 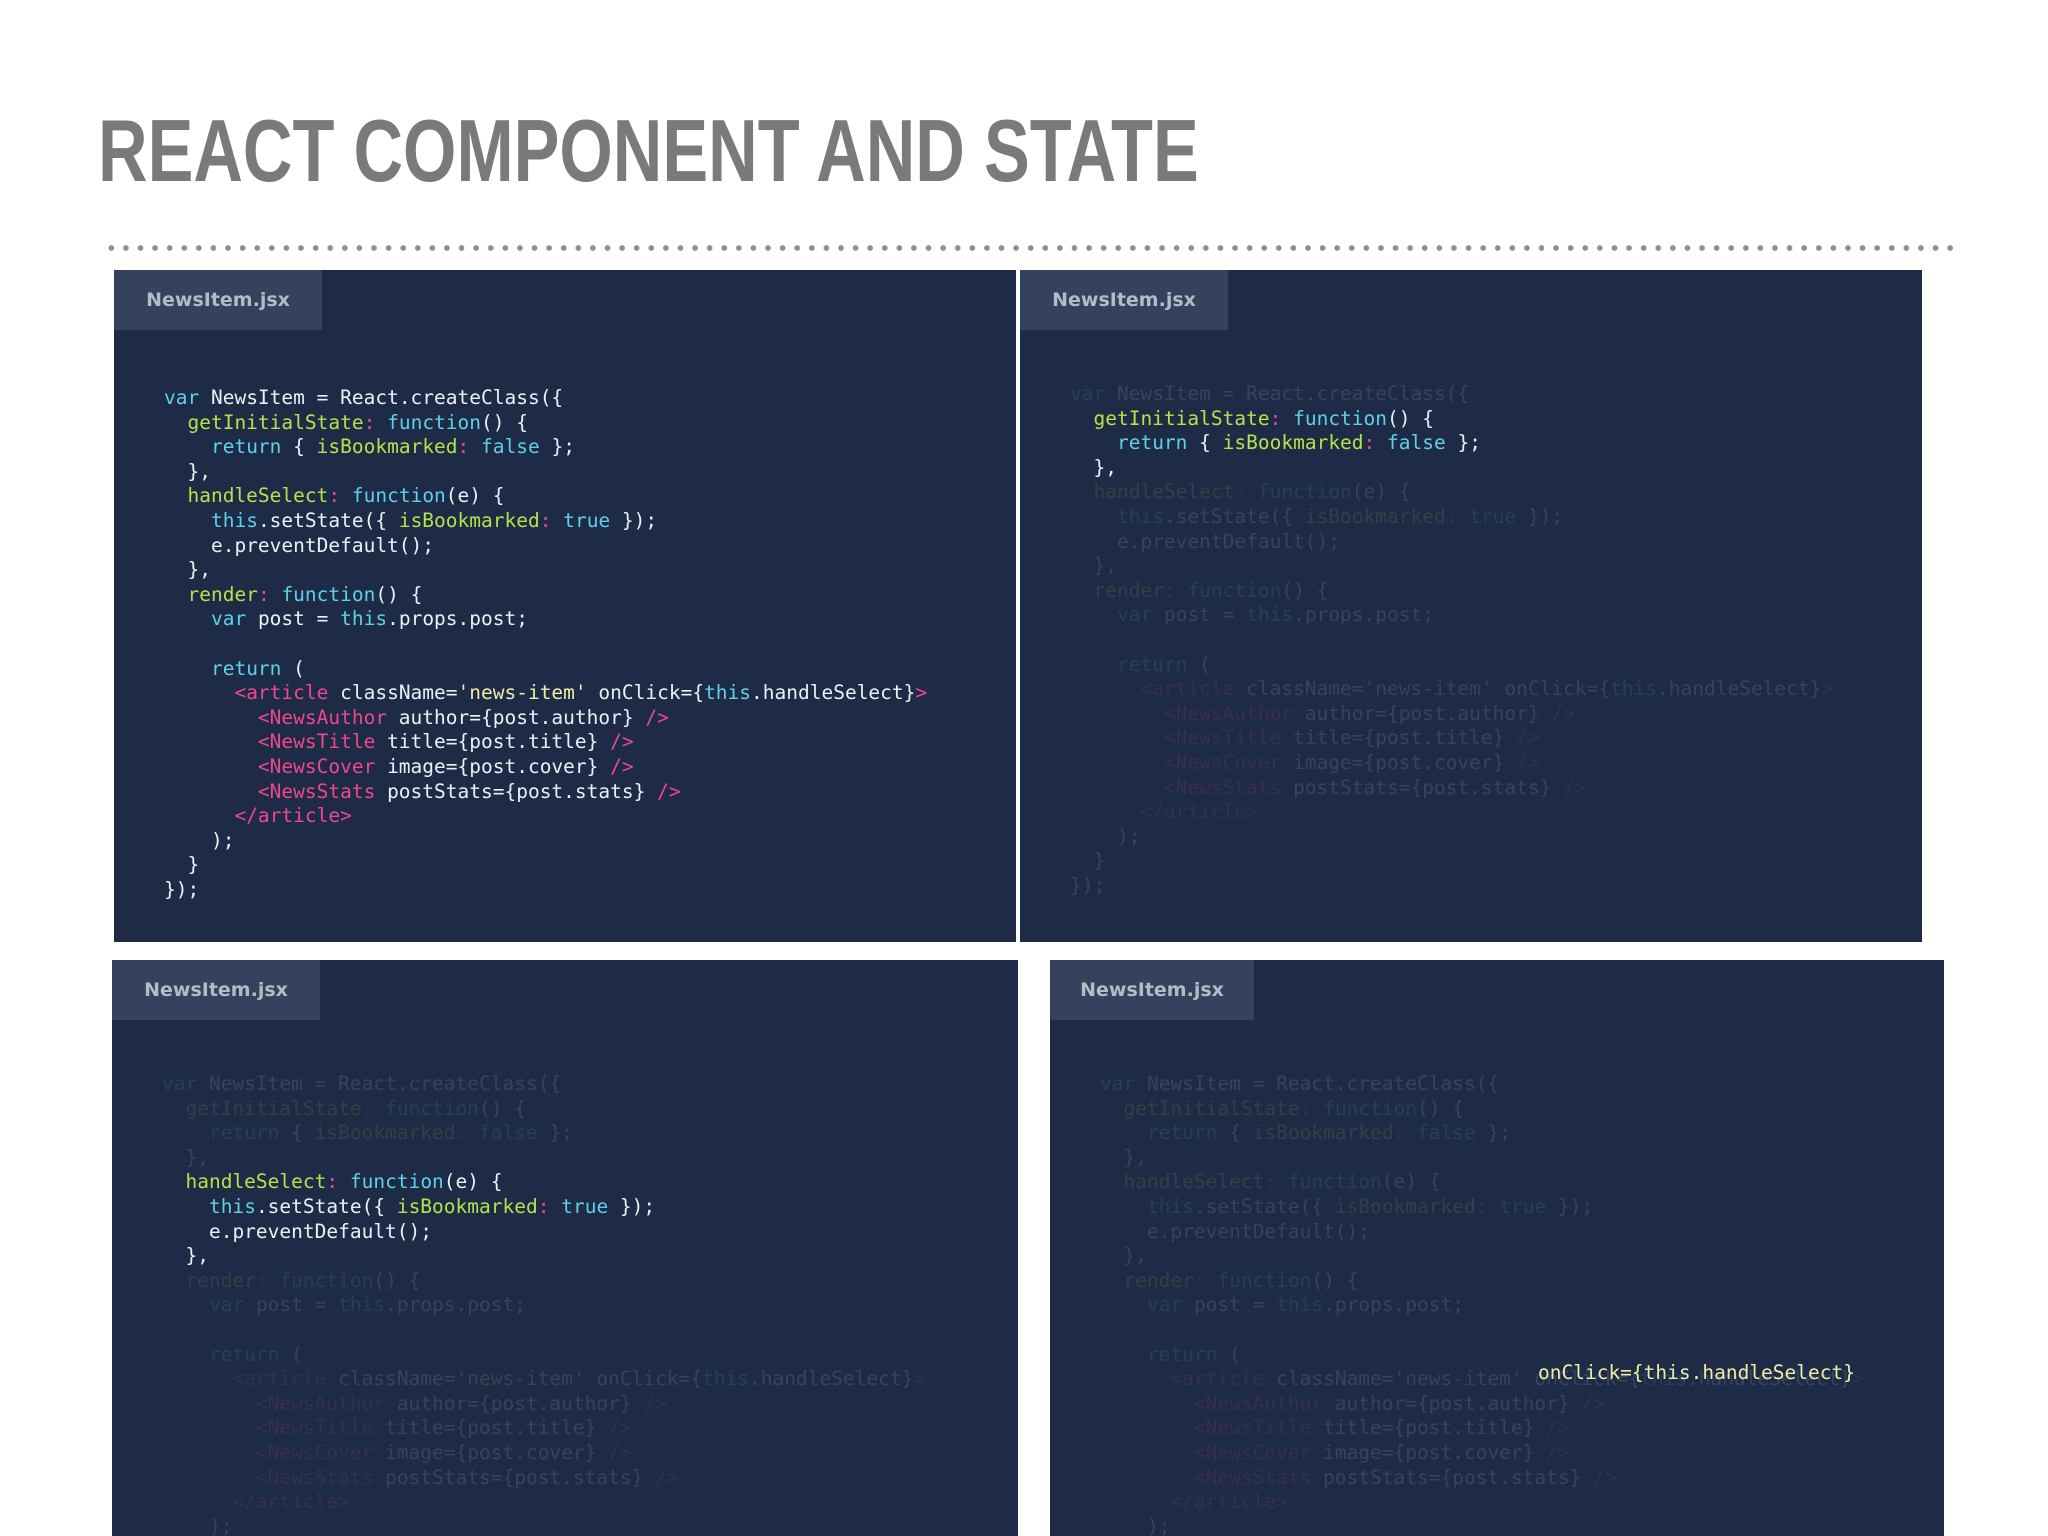 I want to click on onclick-highlight: onClick={this.handleSelect}, so click(x=1696, y=1372).